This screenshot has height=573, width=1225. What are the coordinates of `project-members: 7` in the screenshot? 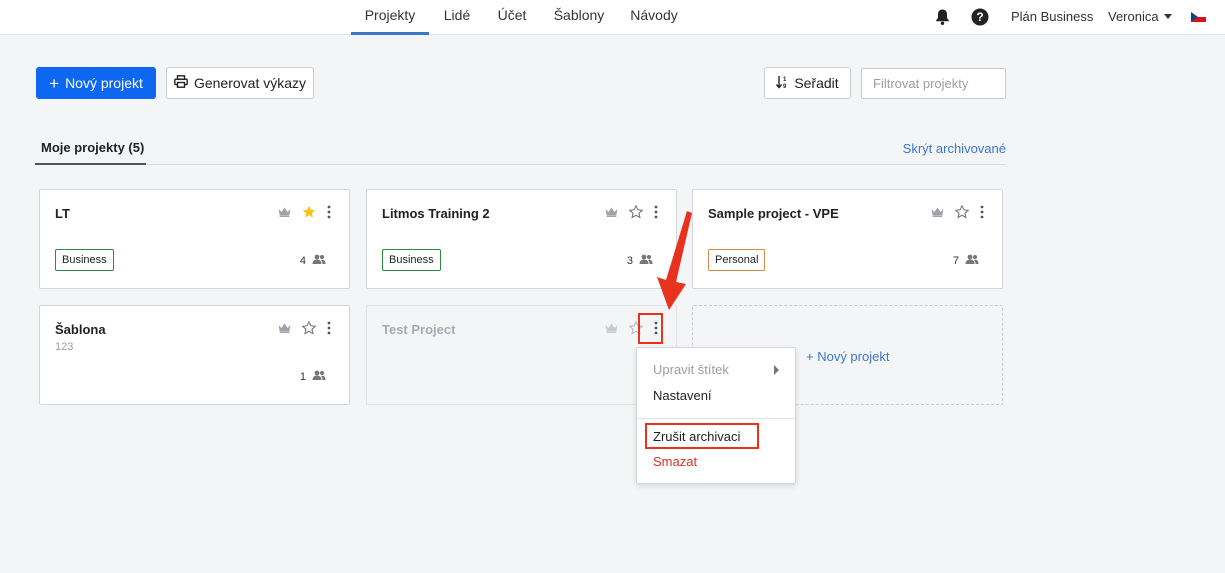 It's located at (966, 260).